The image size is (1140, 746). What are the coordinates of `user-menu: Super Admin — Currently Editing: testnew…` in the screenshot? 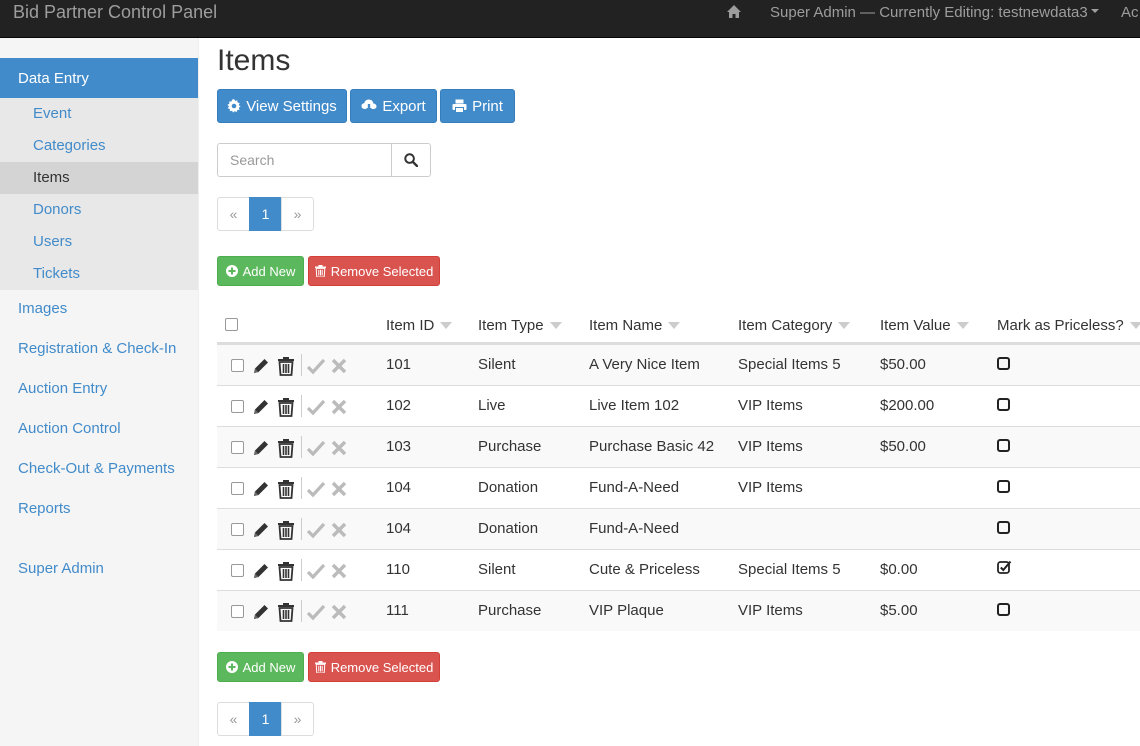 It's located at (934, 12).